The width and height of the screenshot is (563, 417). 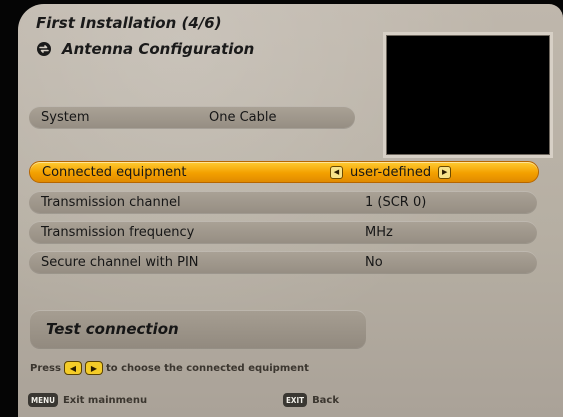 I want to click on hint-suffix: to choose the connected equipment, so click(x=207, y=368).